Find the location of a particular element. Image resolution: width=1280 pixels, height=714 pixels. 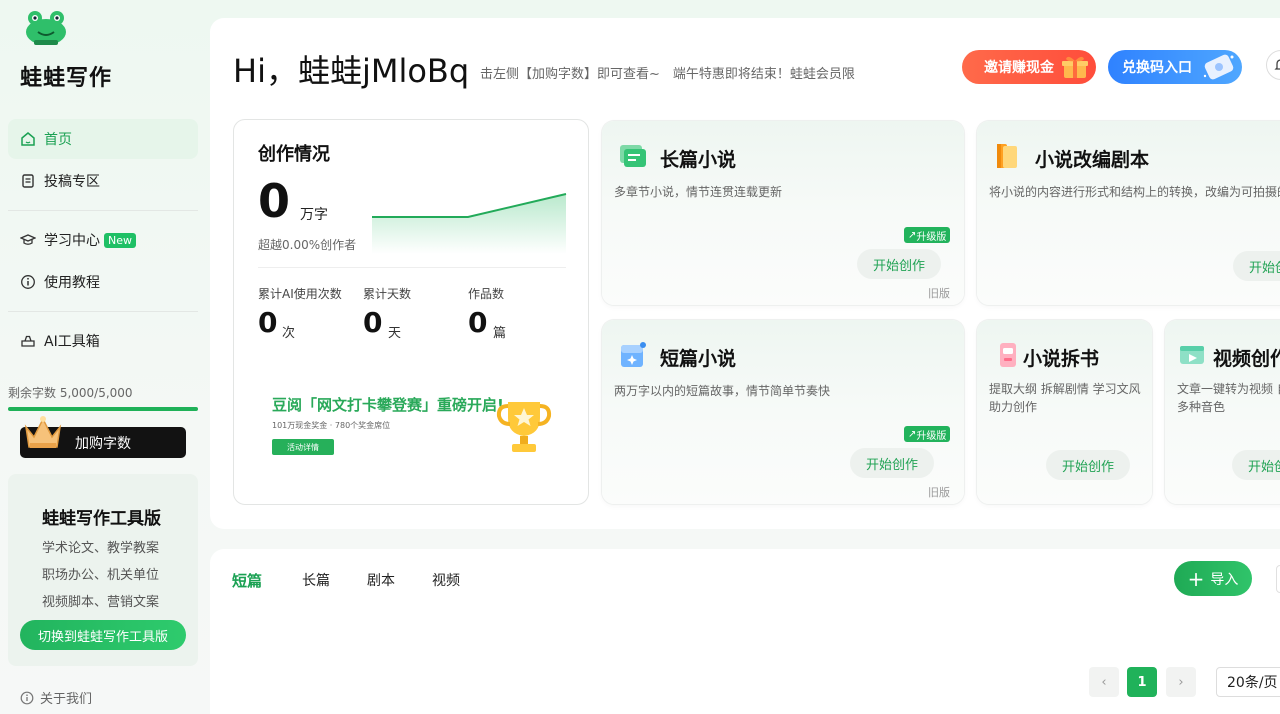

redeem-code-label: 兑换码入口 is located at coordinates (1157, 68).